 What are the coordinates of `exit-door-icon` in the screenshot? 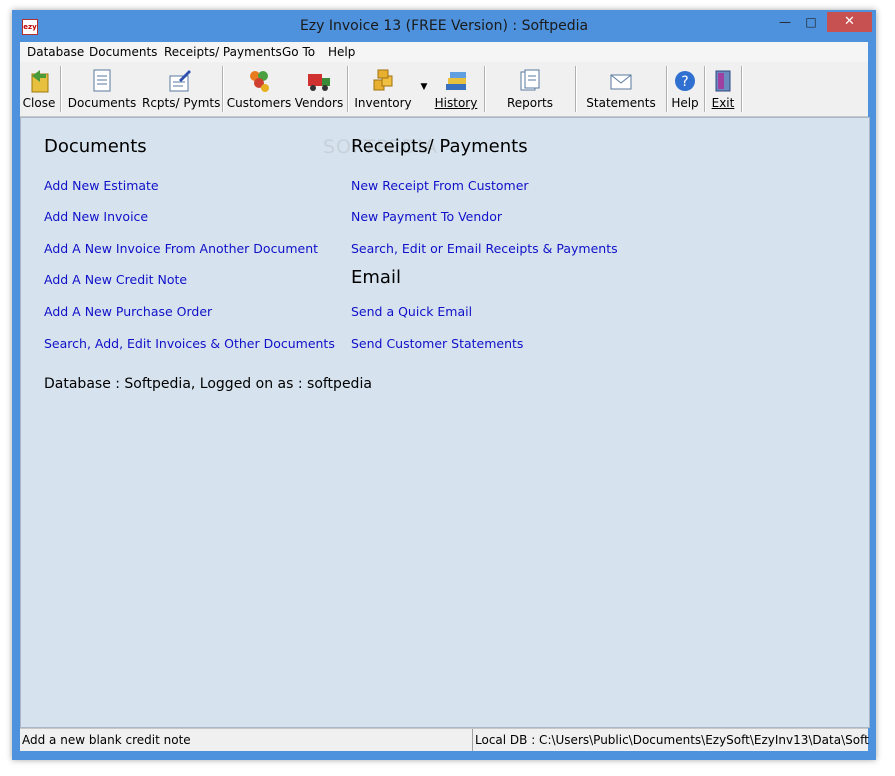 It's located at (723, 81).